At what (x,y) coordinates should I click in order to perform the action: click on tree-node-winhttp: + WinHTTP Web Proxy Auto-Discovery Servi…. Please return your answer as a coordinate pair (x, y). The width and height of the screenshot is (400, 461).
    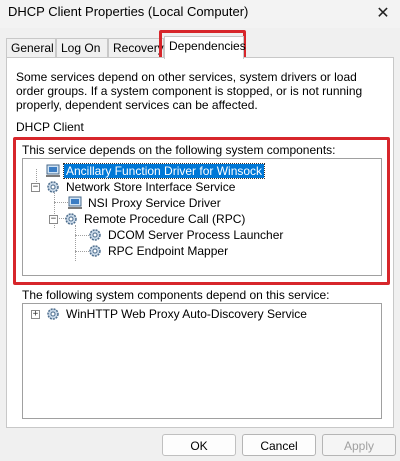
    Looking at the image, I should click on (168, 314).